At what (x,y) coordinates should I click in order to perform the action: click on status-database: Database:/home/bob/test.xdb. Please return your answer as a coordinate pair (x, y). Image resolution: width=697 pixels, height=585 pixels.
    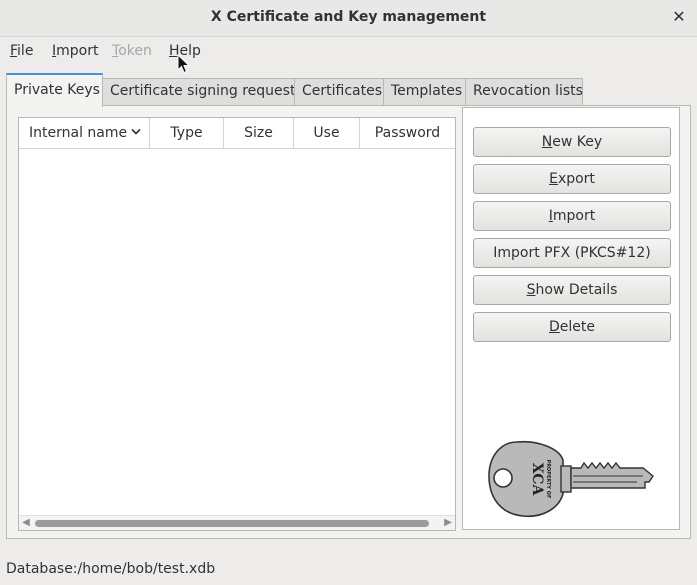
    Looking at the image, I should click on (111, 569).